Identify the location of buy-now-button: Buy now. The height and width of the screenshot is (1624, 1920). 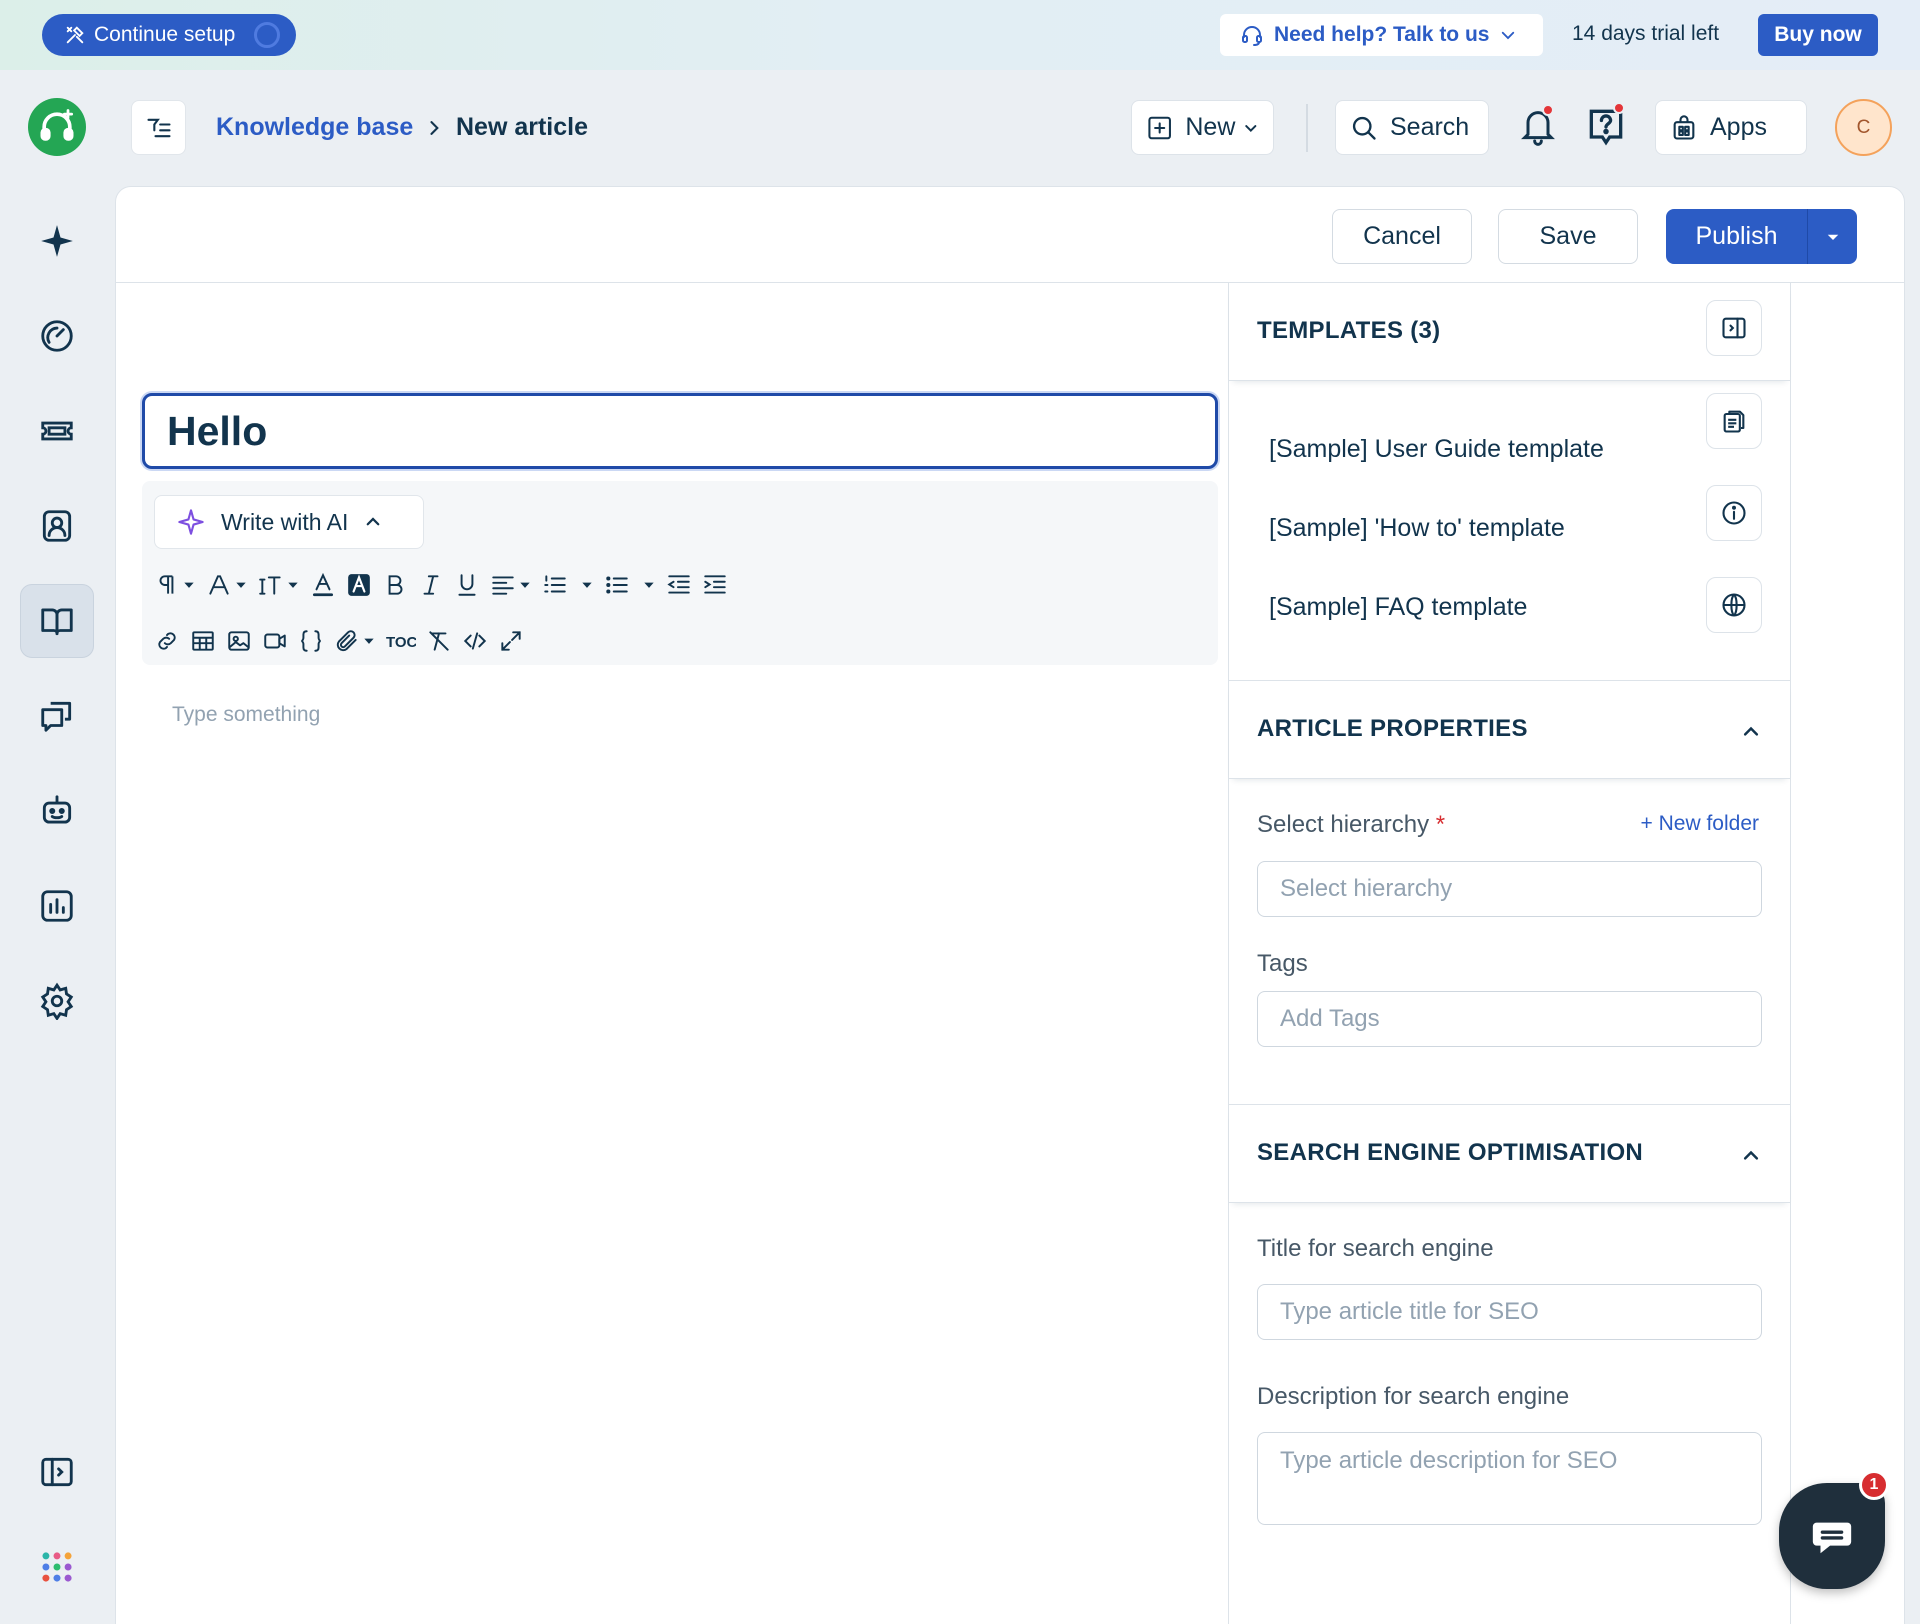
(1818, 35).